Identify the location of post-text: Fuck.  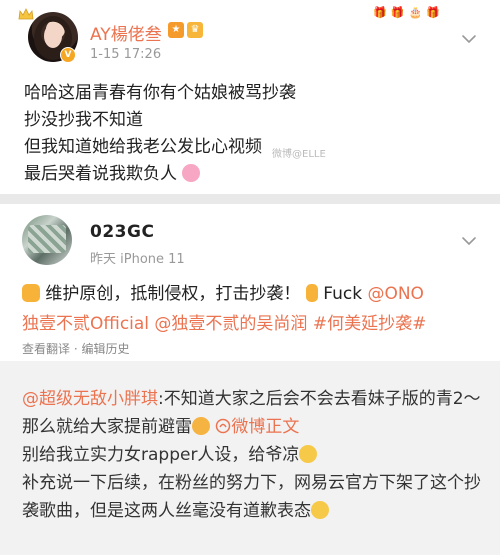
(345, 294).